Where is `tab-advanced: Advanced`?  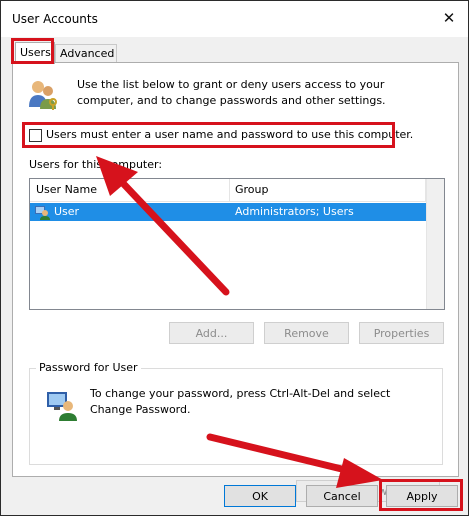
tab-advanced: Advanced is located at coordinates (86, 53).